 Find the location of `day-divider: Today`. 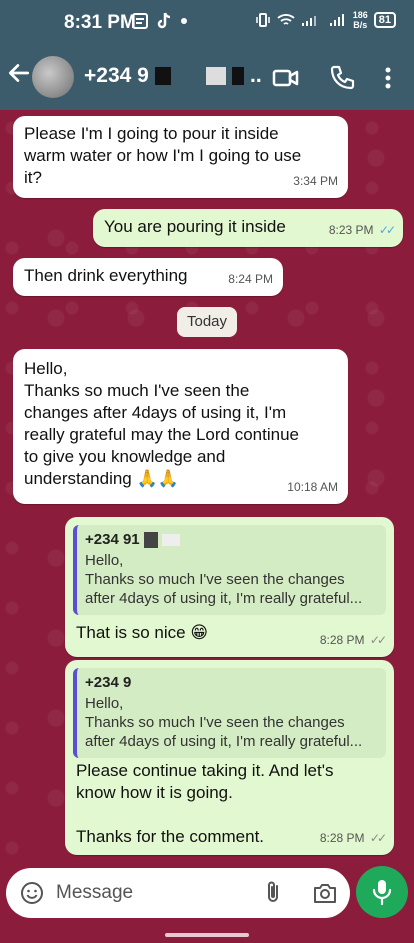

day-divider: Today is located at coordinates (207, 322).